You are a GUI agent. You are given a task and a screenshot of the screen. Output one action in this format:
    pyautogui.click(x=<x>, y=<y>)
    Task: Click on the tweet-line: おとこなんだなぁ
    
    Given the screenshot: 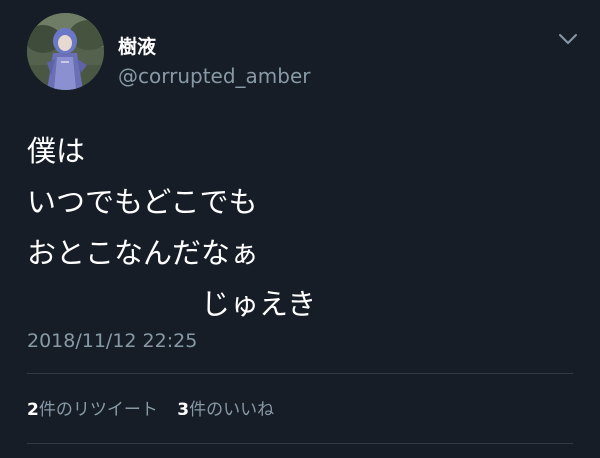 What is the action you would take?
    pyautogui.click(x=143, y=253)
    